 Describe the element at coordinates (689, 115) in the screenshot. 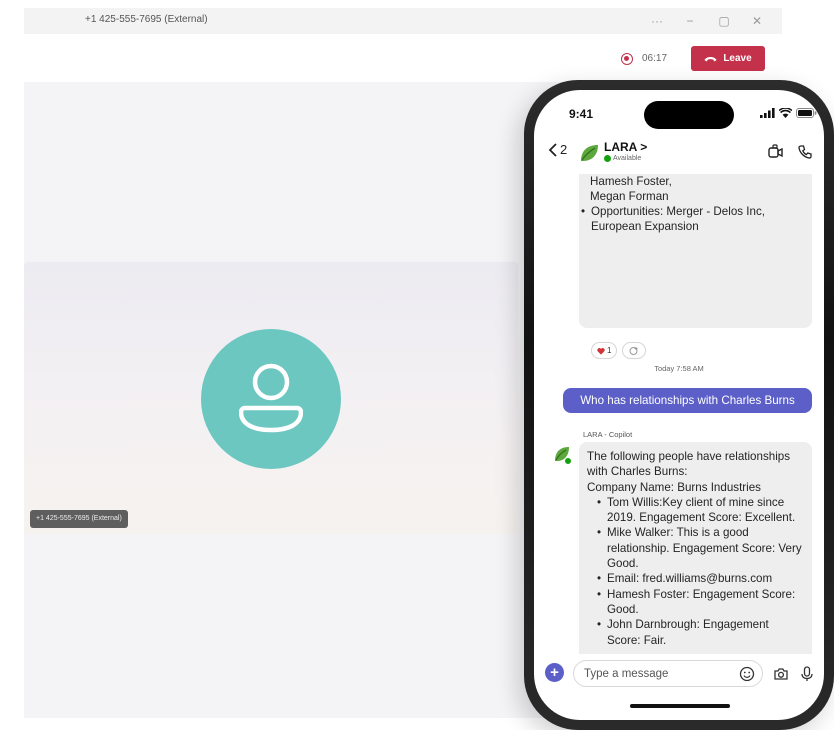

I see `dynamic-island` at that location.